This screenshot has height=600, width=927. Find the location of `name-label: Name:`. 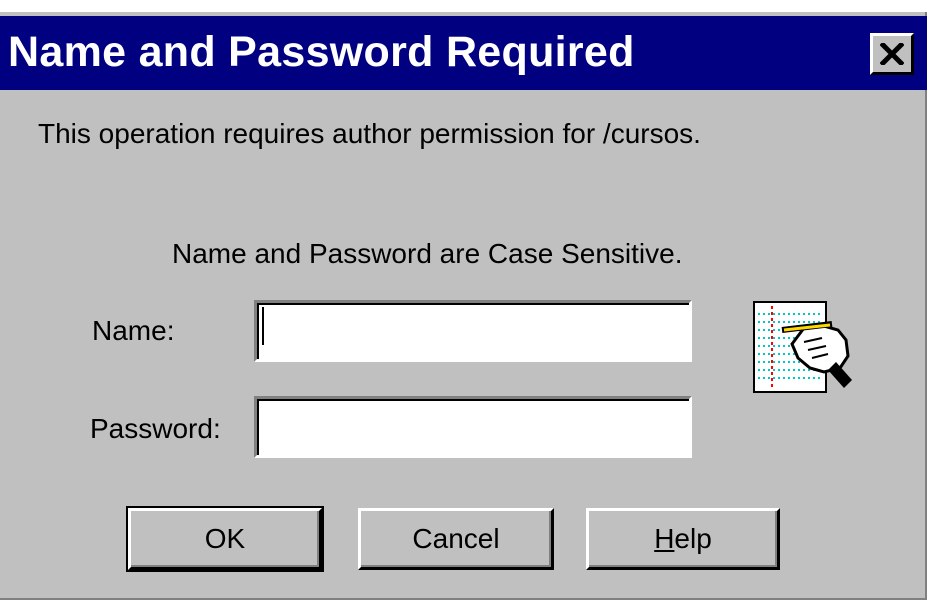

name-label: Name: is located at coordinates (133, 330).